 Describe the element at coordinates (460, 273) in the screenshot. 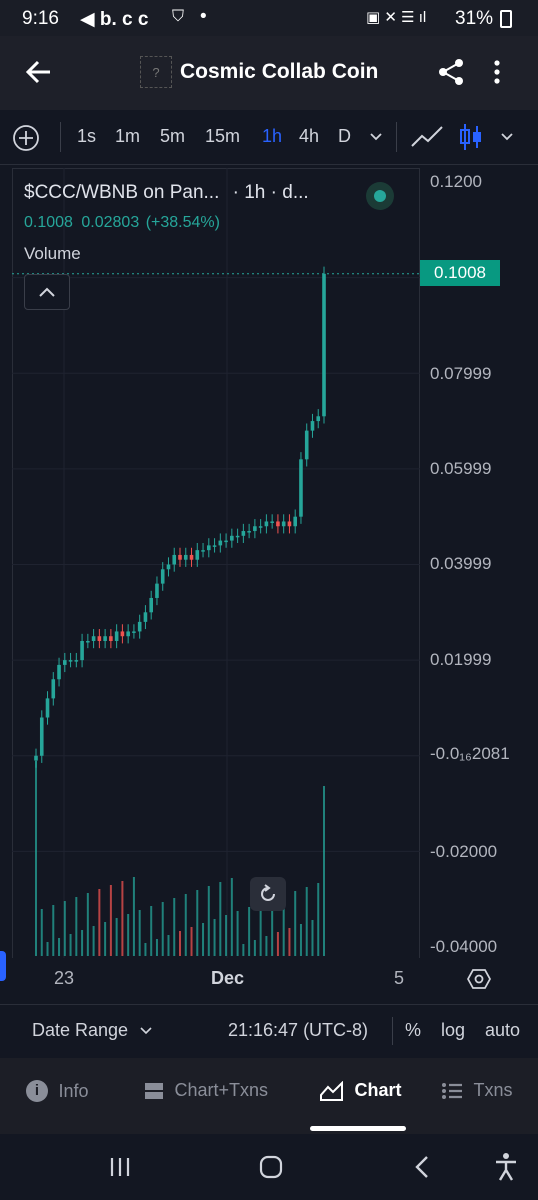

I see `last-price-badge: 0.1008` at that location.